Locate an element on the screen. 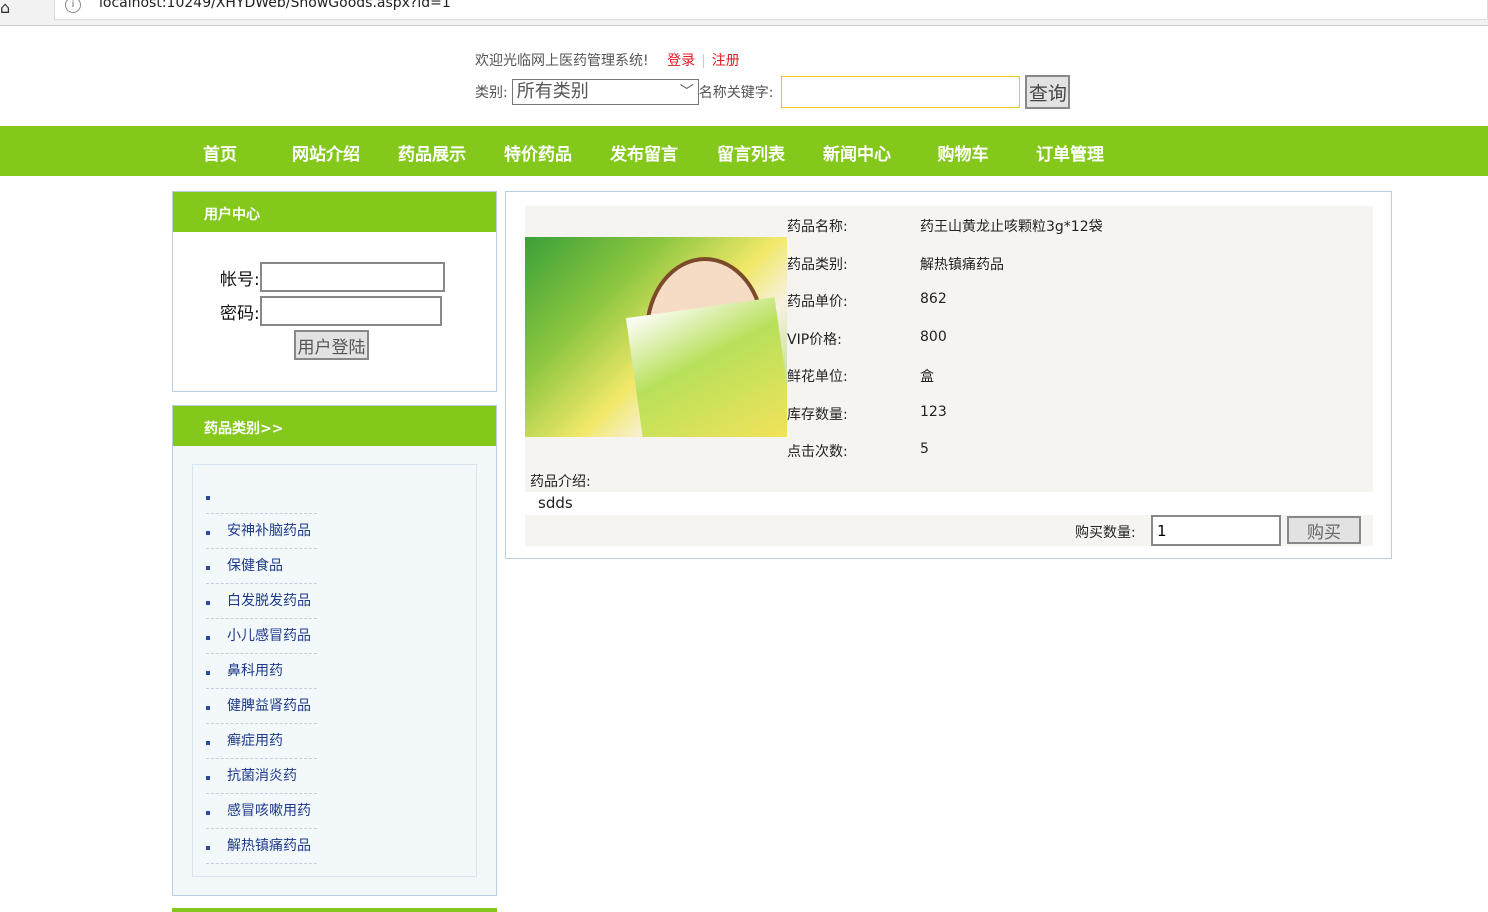 This screenshot has height=912, width=1488. category-item: 癣症用药 is located at coordinates (261, 741).